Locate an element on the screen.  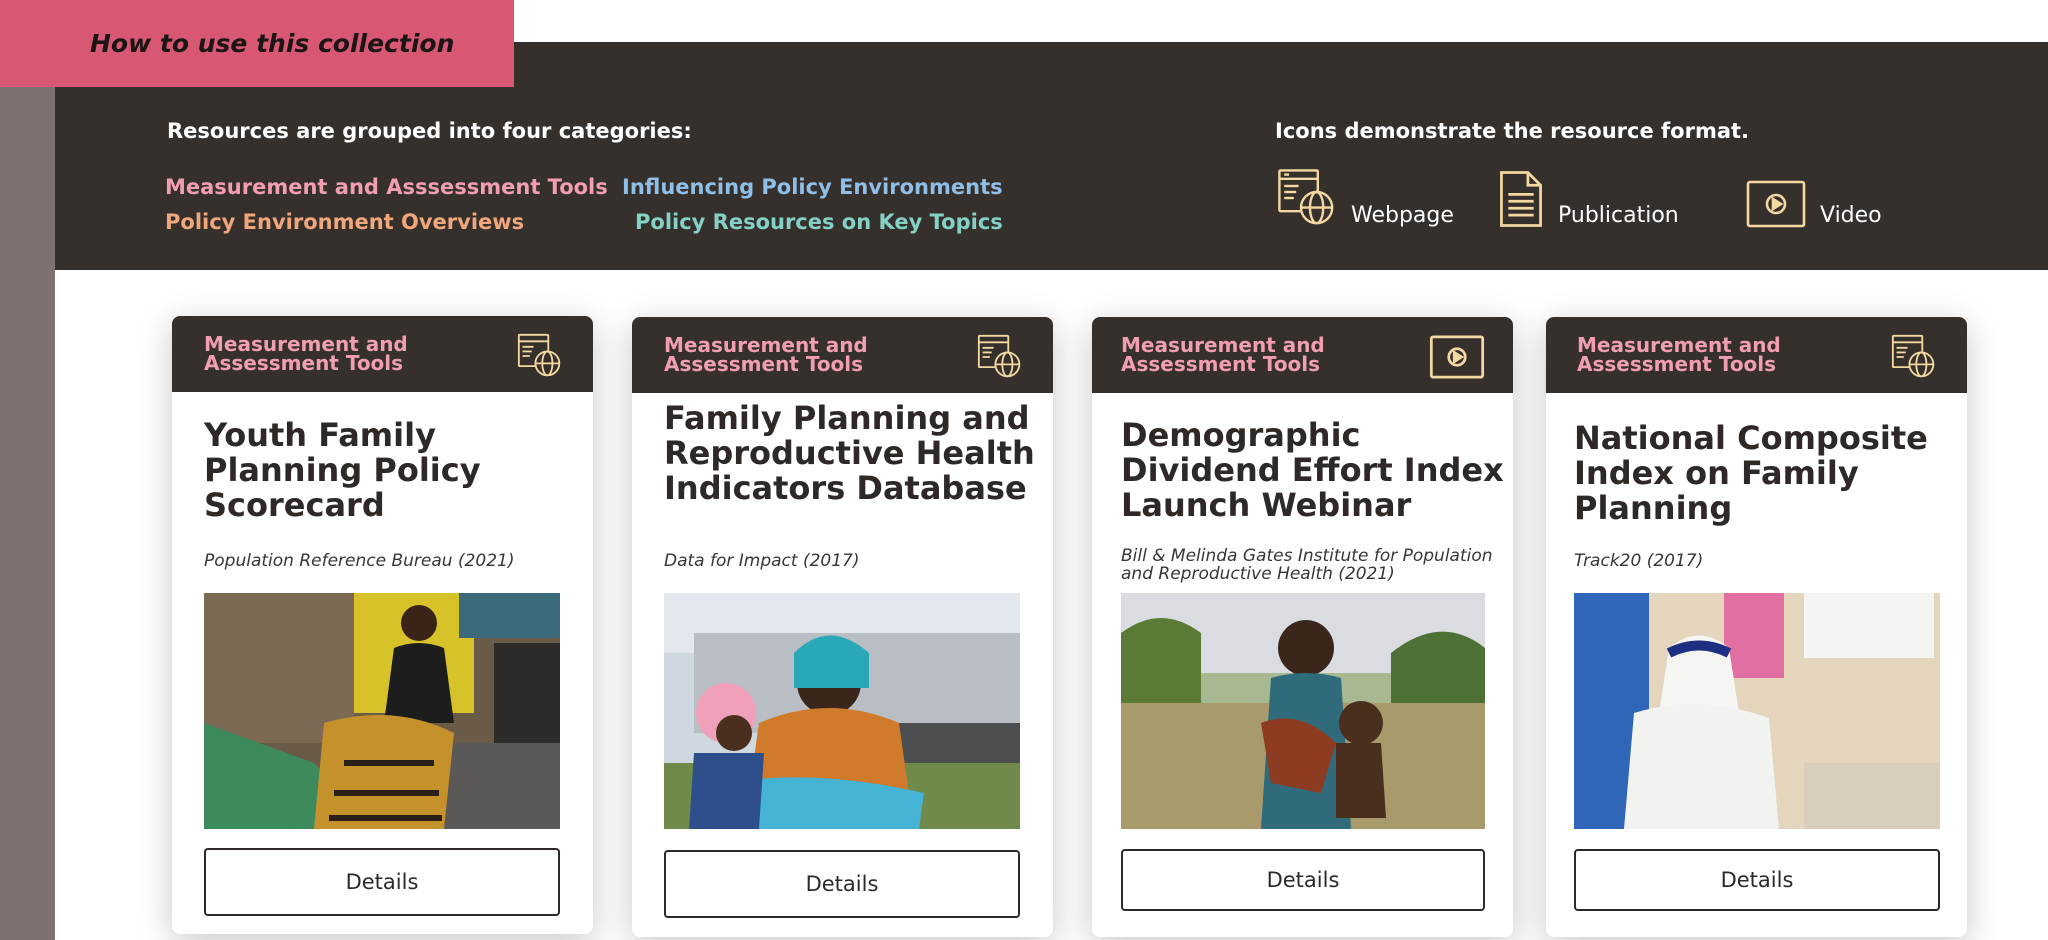
mother-holding-child-field-photo is located at coordinates (1303, 711).